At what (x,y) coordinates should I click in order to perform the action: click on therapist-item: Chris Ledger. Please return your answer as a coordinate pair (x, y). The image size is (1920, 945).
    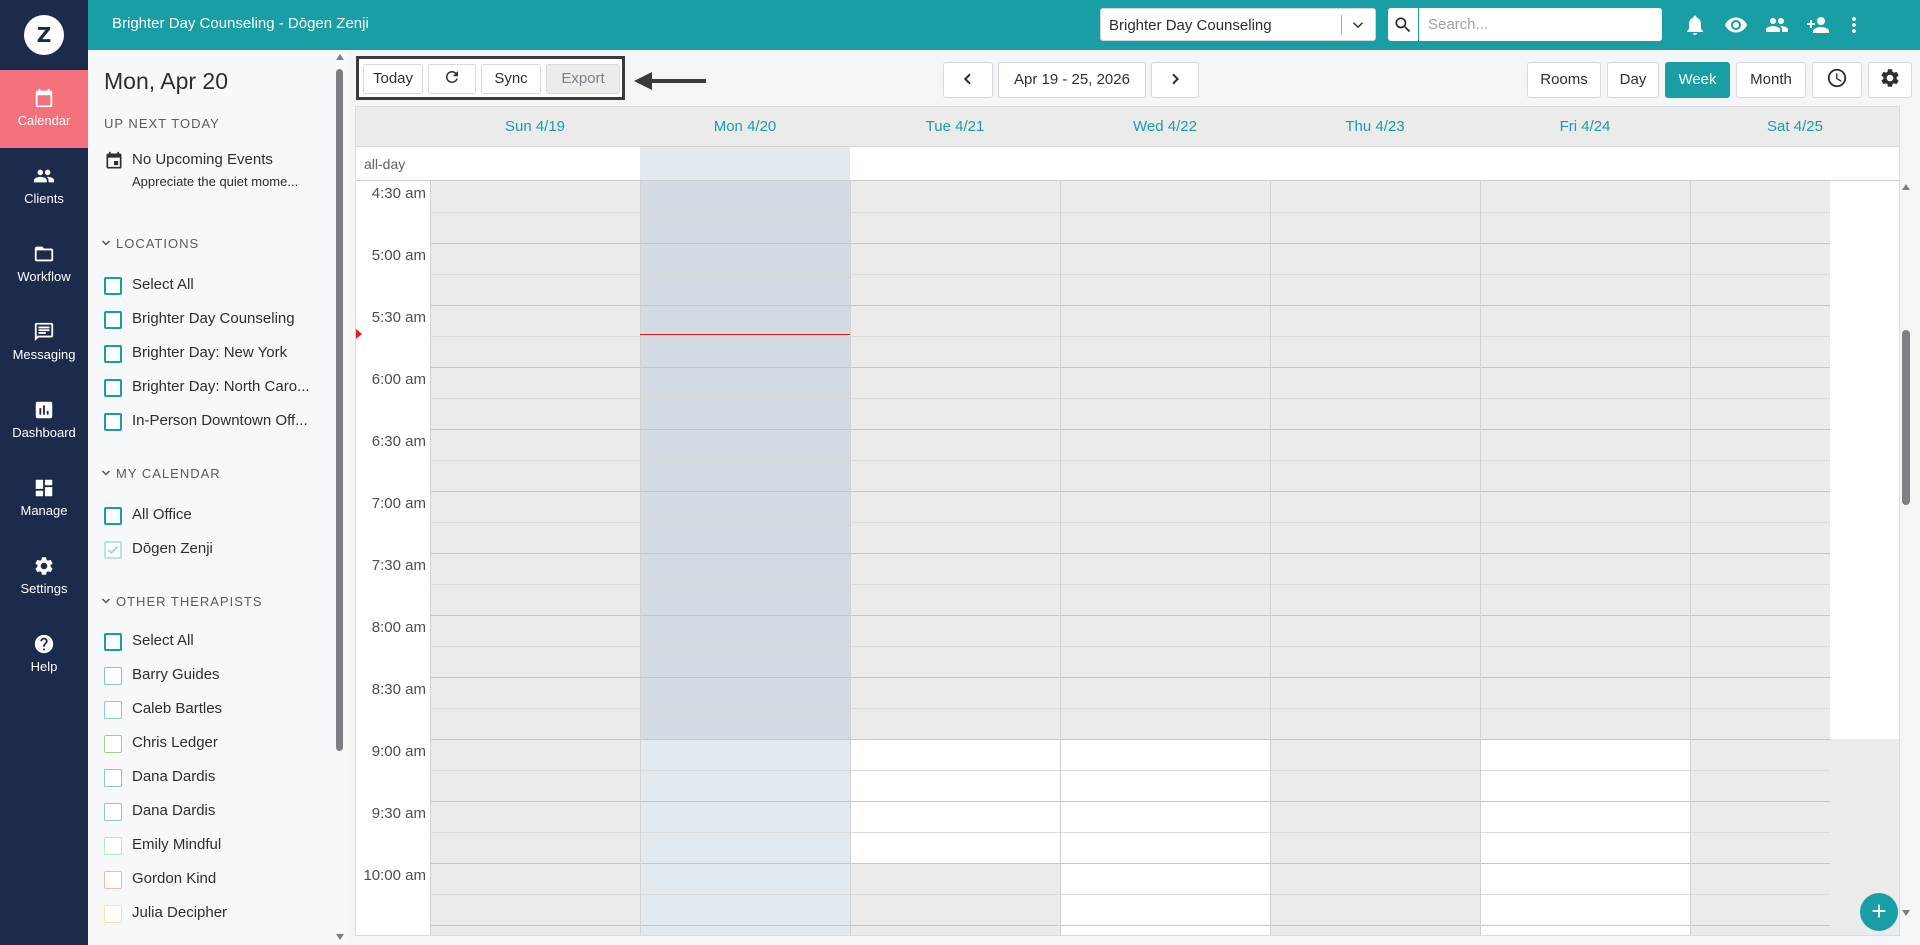
    Looking at the image, I should click on (219, 744).